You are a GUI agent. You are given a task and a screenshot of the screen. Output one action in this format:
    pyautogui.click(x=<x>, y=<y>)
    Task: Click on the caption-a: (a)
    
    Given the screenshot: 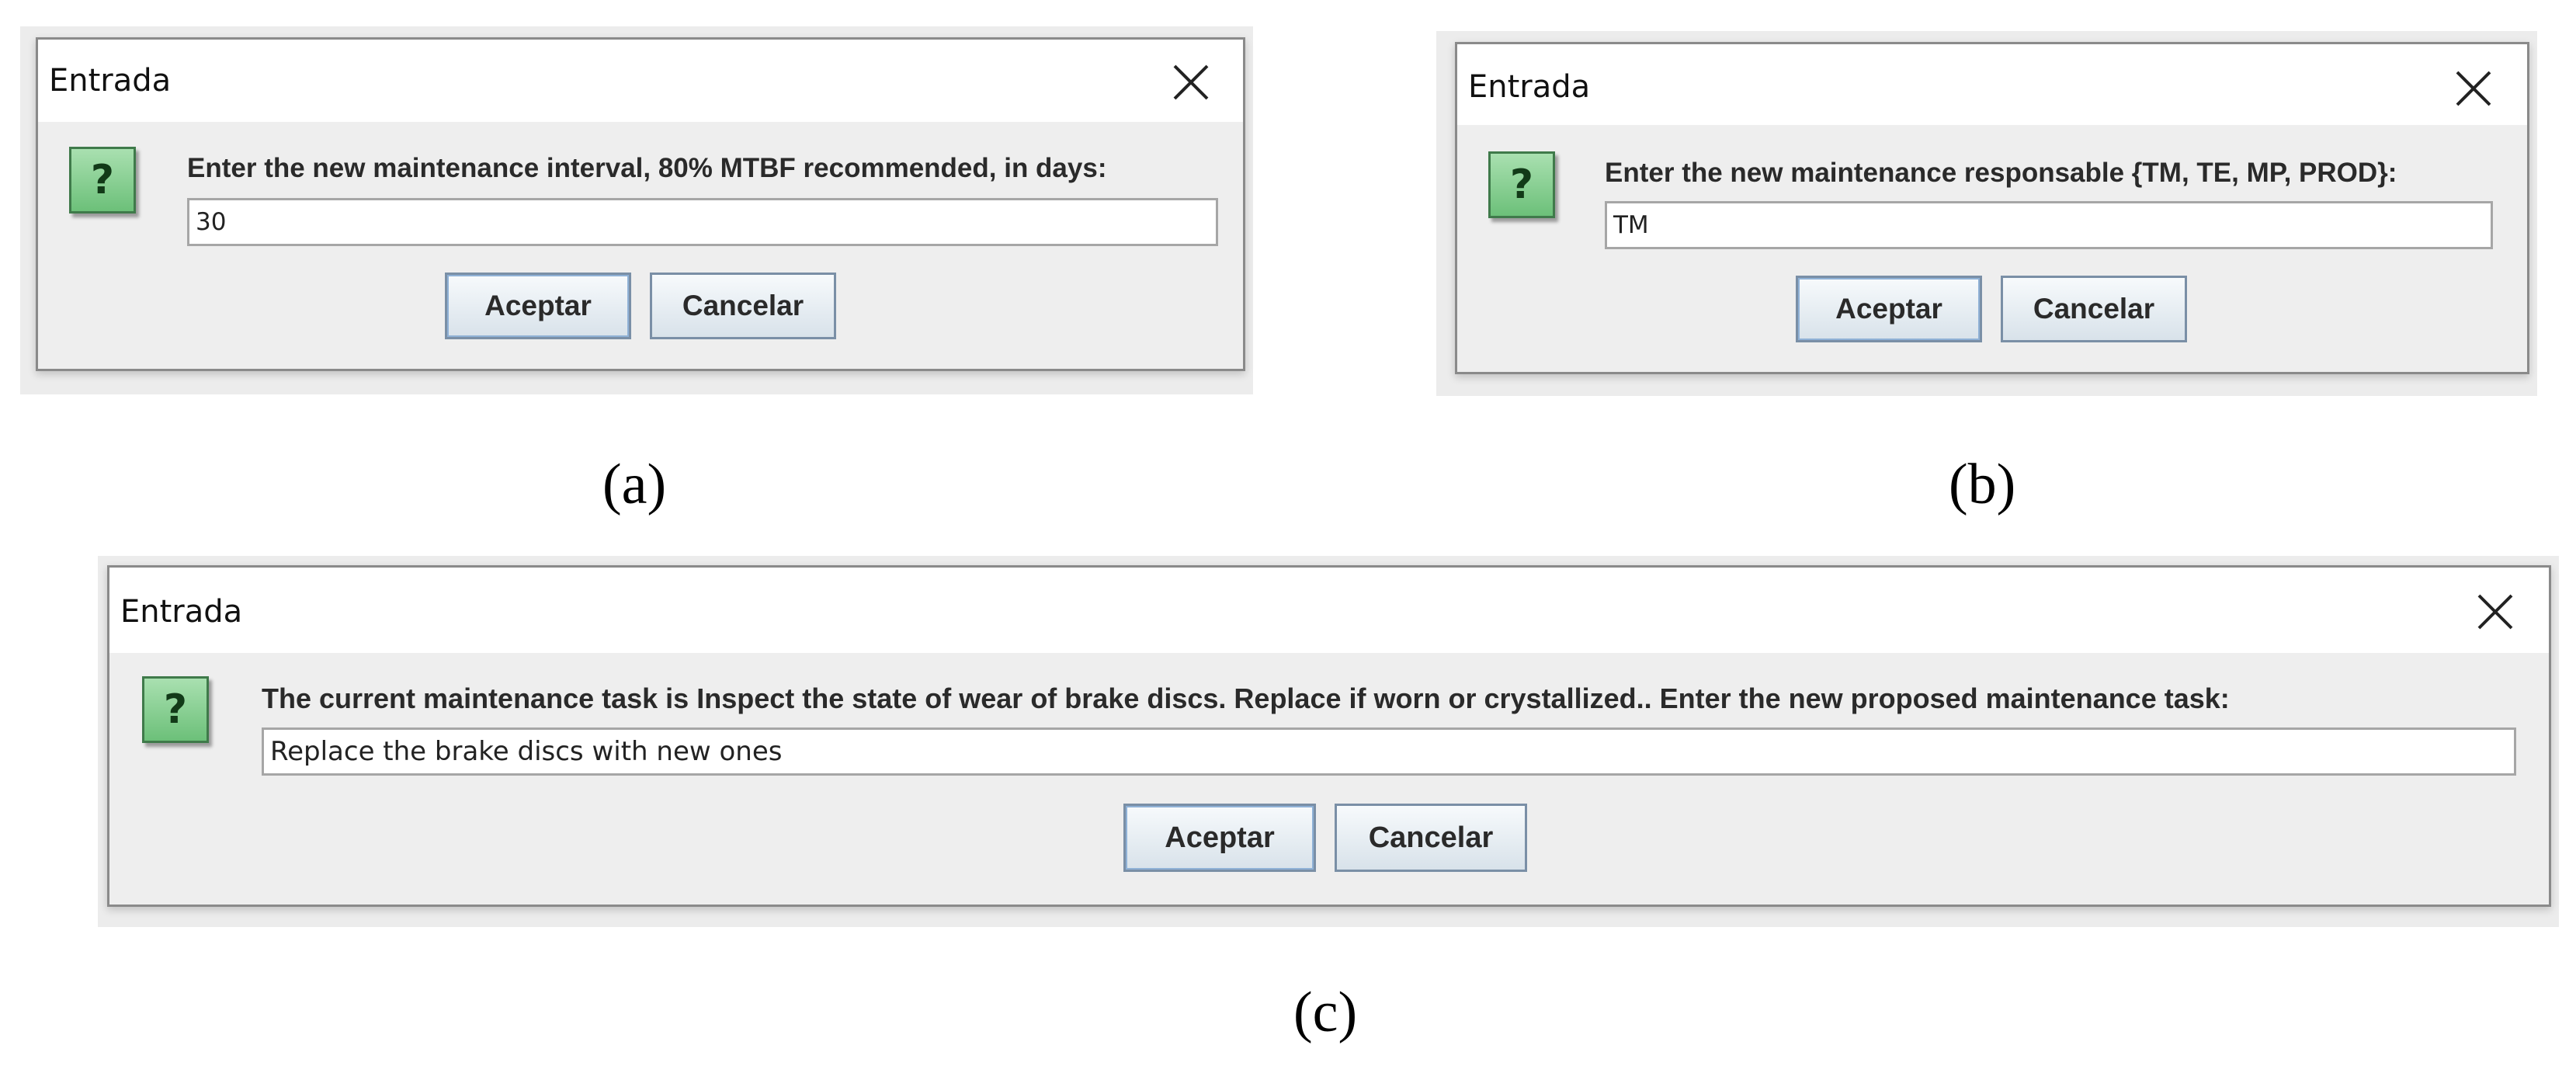 What is the action you would take?
    pyautogui.click(x=634, y=484)
    